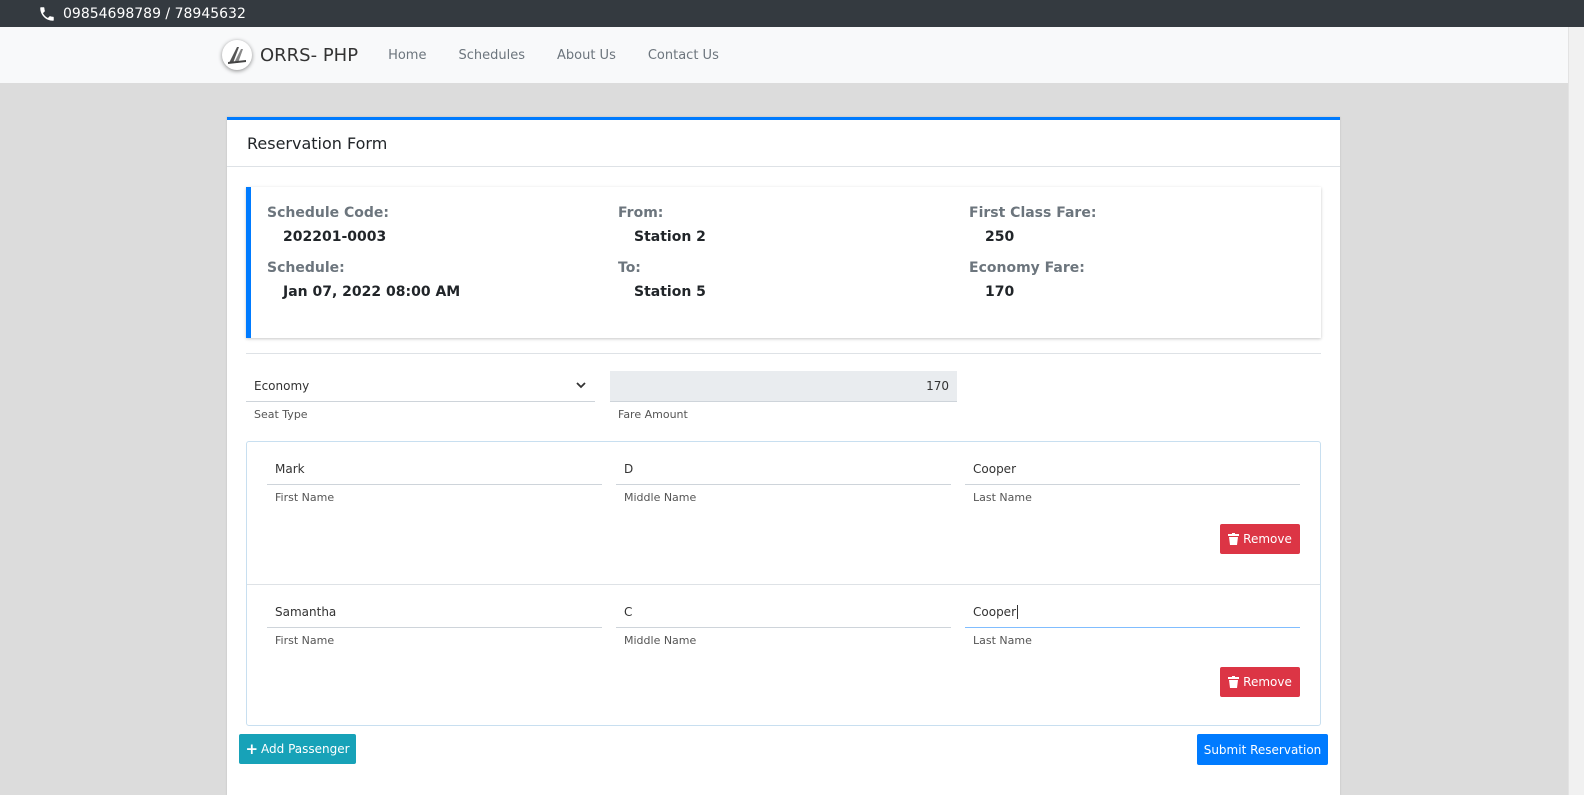  Describe the element at coordinates (1262, 749) in the screenshot. I see `submit-reservation-button: Submit Reservation` at that location.